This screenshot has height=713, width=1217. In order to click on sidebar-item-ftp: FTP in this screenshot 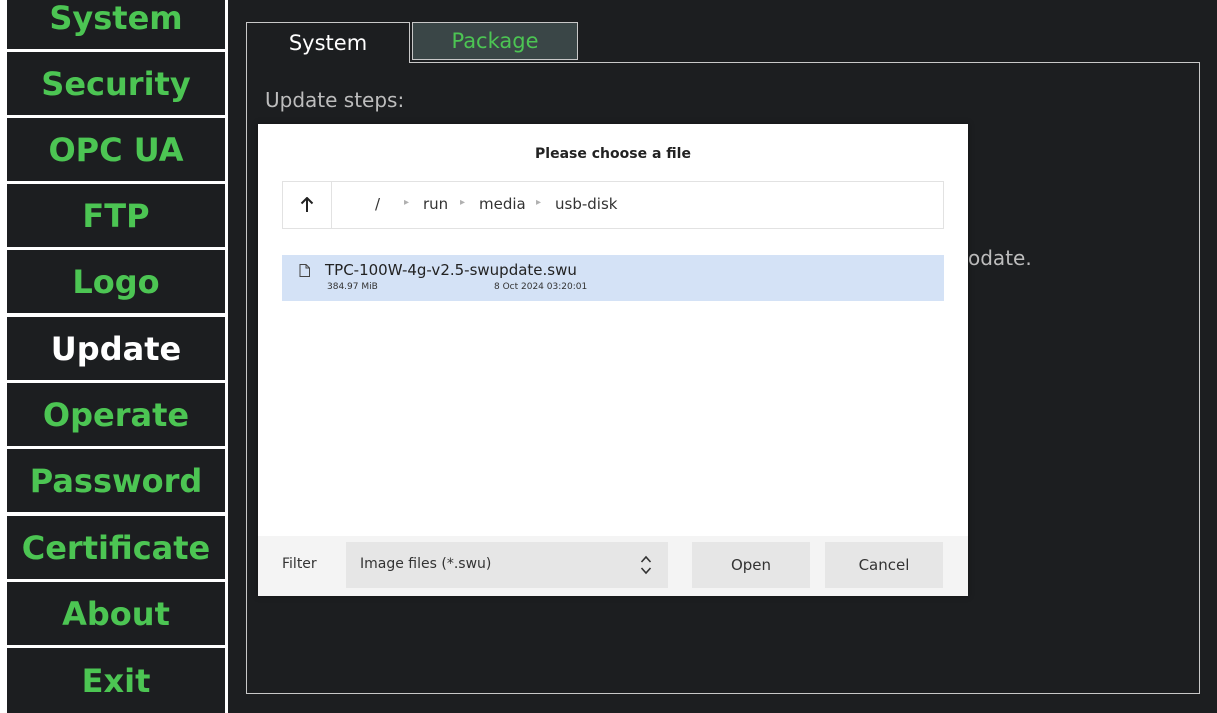, I will do `click(116, 215)`.